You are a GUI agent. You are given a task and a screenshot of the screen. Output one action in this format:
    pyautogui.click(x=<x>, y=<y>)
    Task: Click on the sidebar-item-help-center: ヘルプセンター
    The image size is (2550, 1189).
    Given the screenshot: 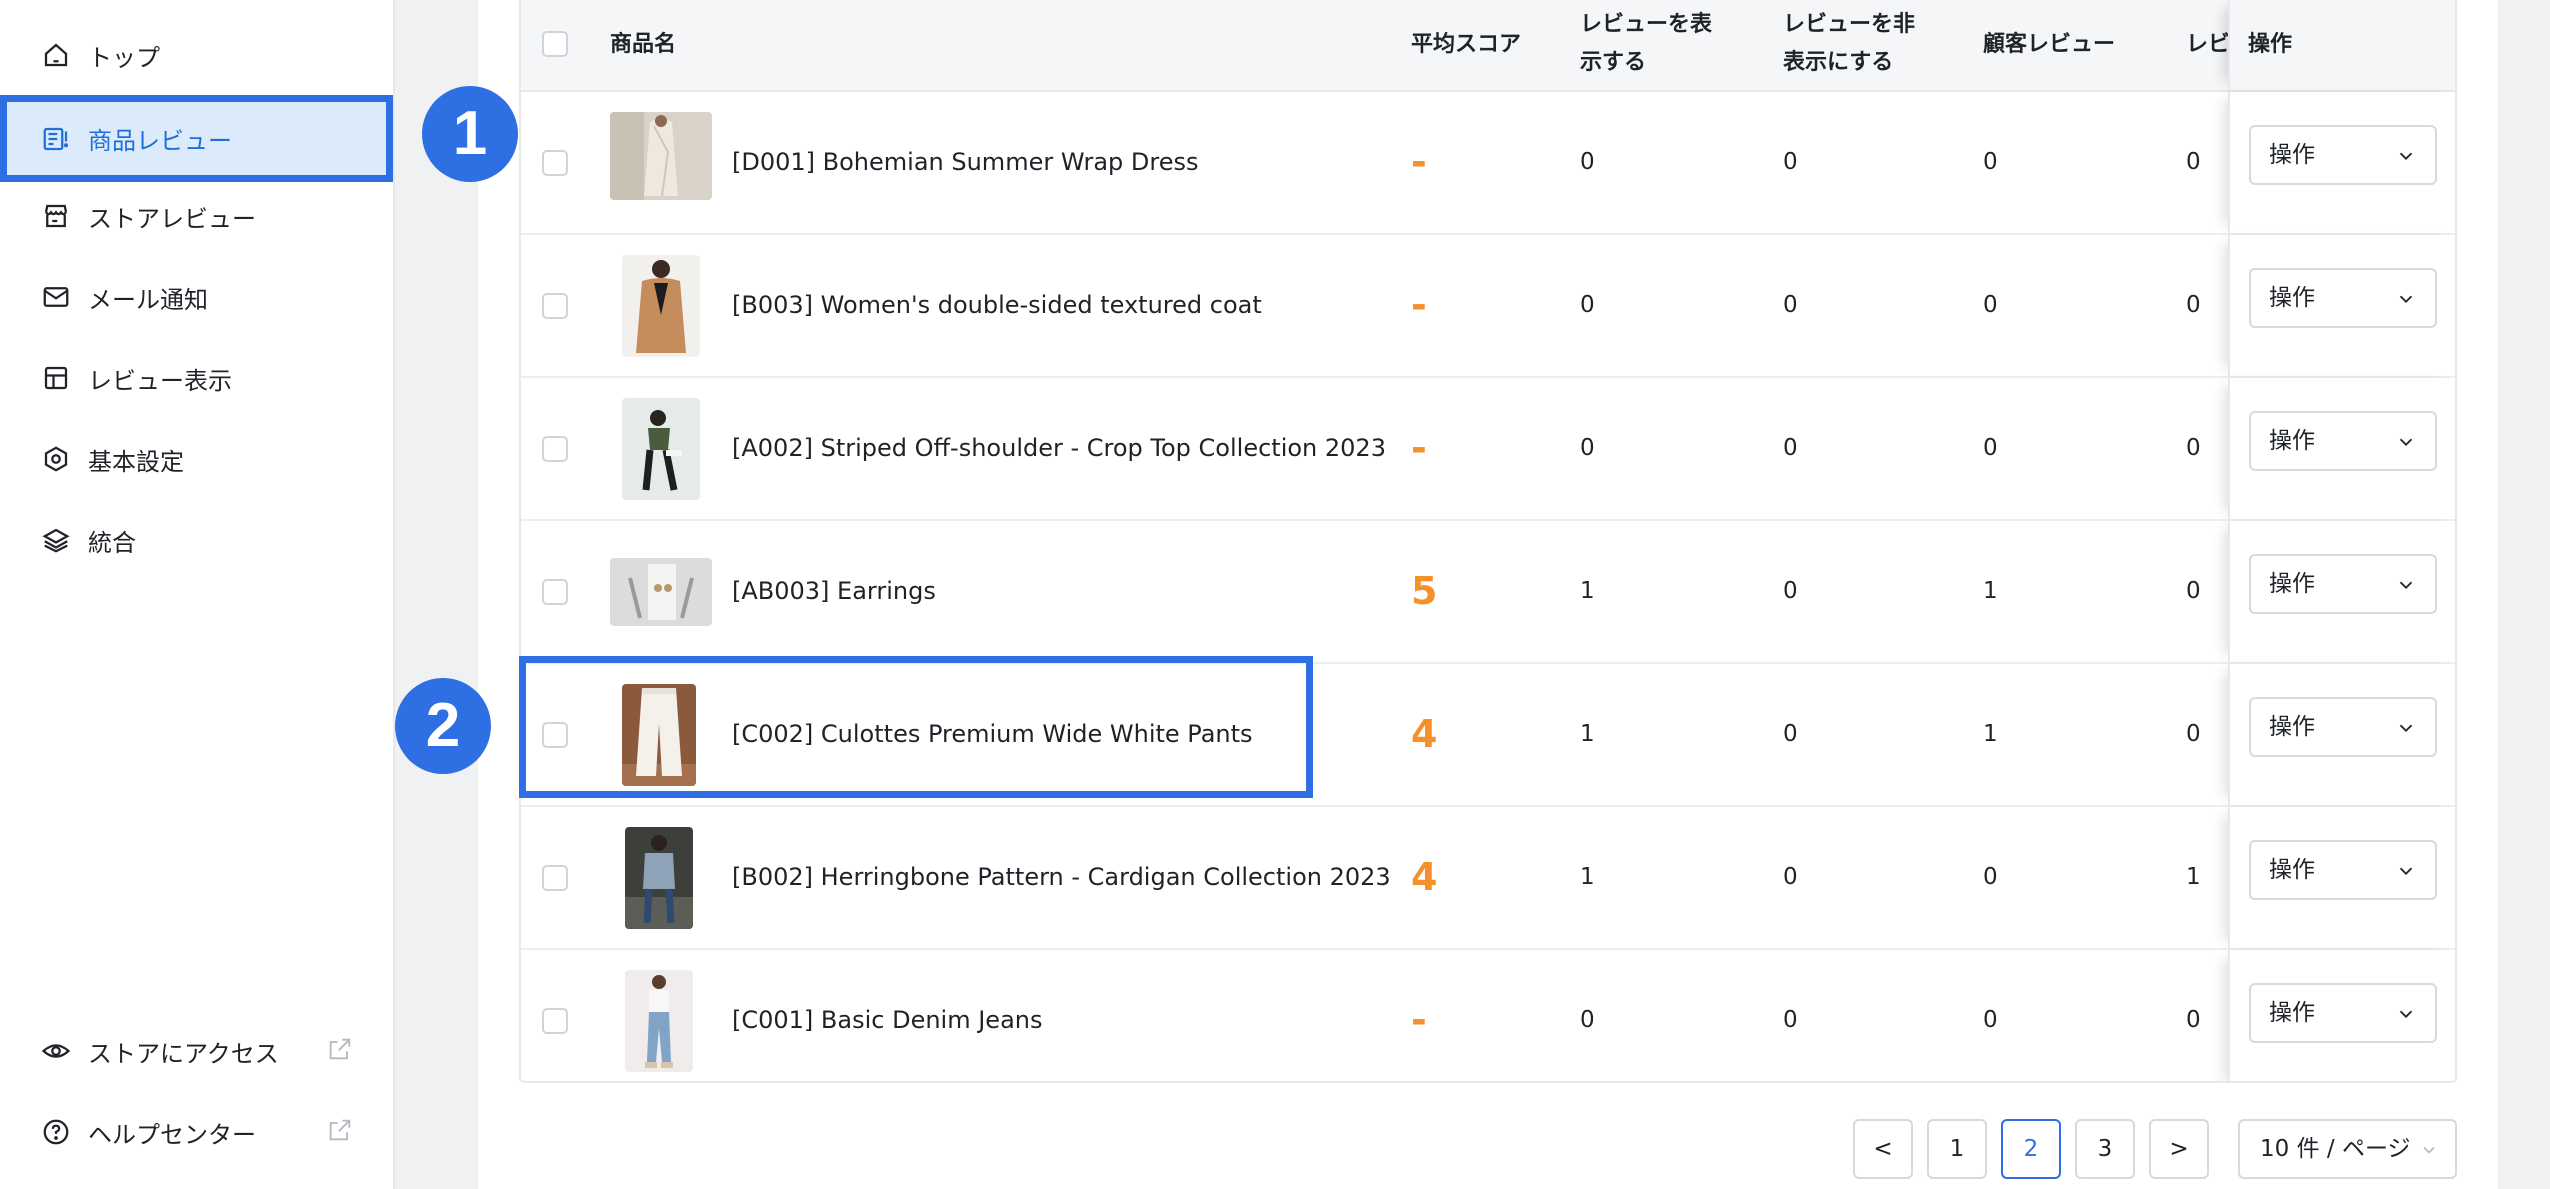 What is the action you would take?
    pyautogui.click(x=196, y=1132)
    